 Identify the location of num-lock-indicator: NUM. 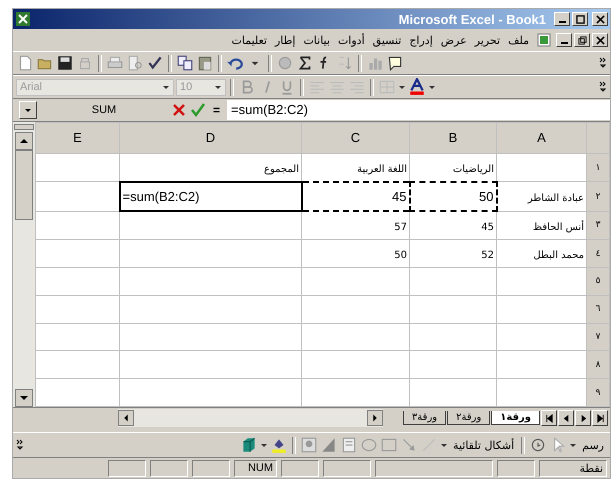
(255, 468).